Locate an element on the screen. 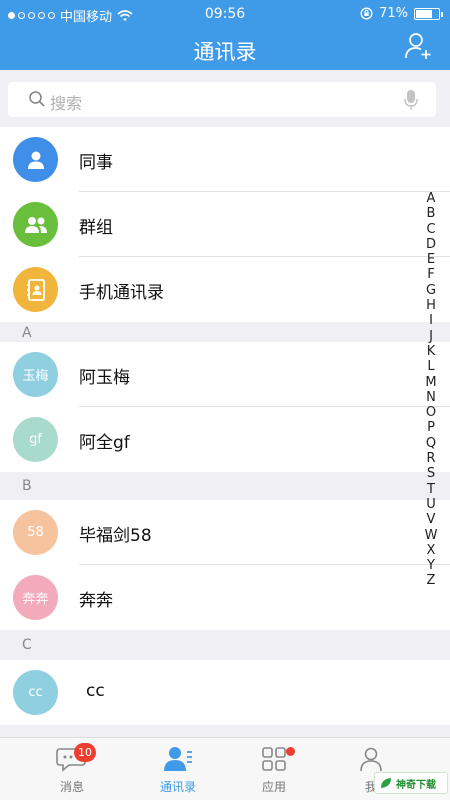 Image resolution: width=450 pixels, height=800 pixels. status-right: 71% is located at coordinates (401, 13).